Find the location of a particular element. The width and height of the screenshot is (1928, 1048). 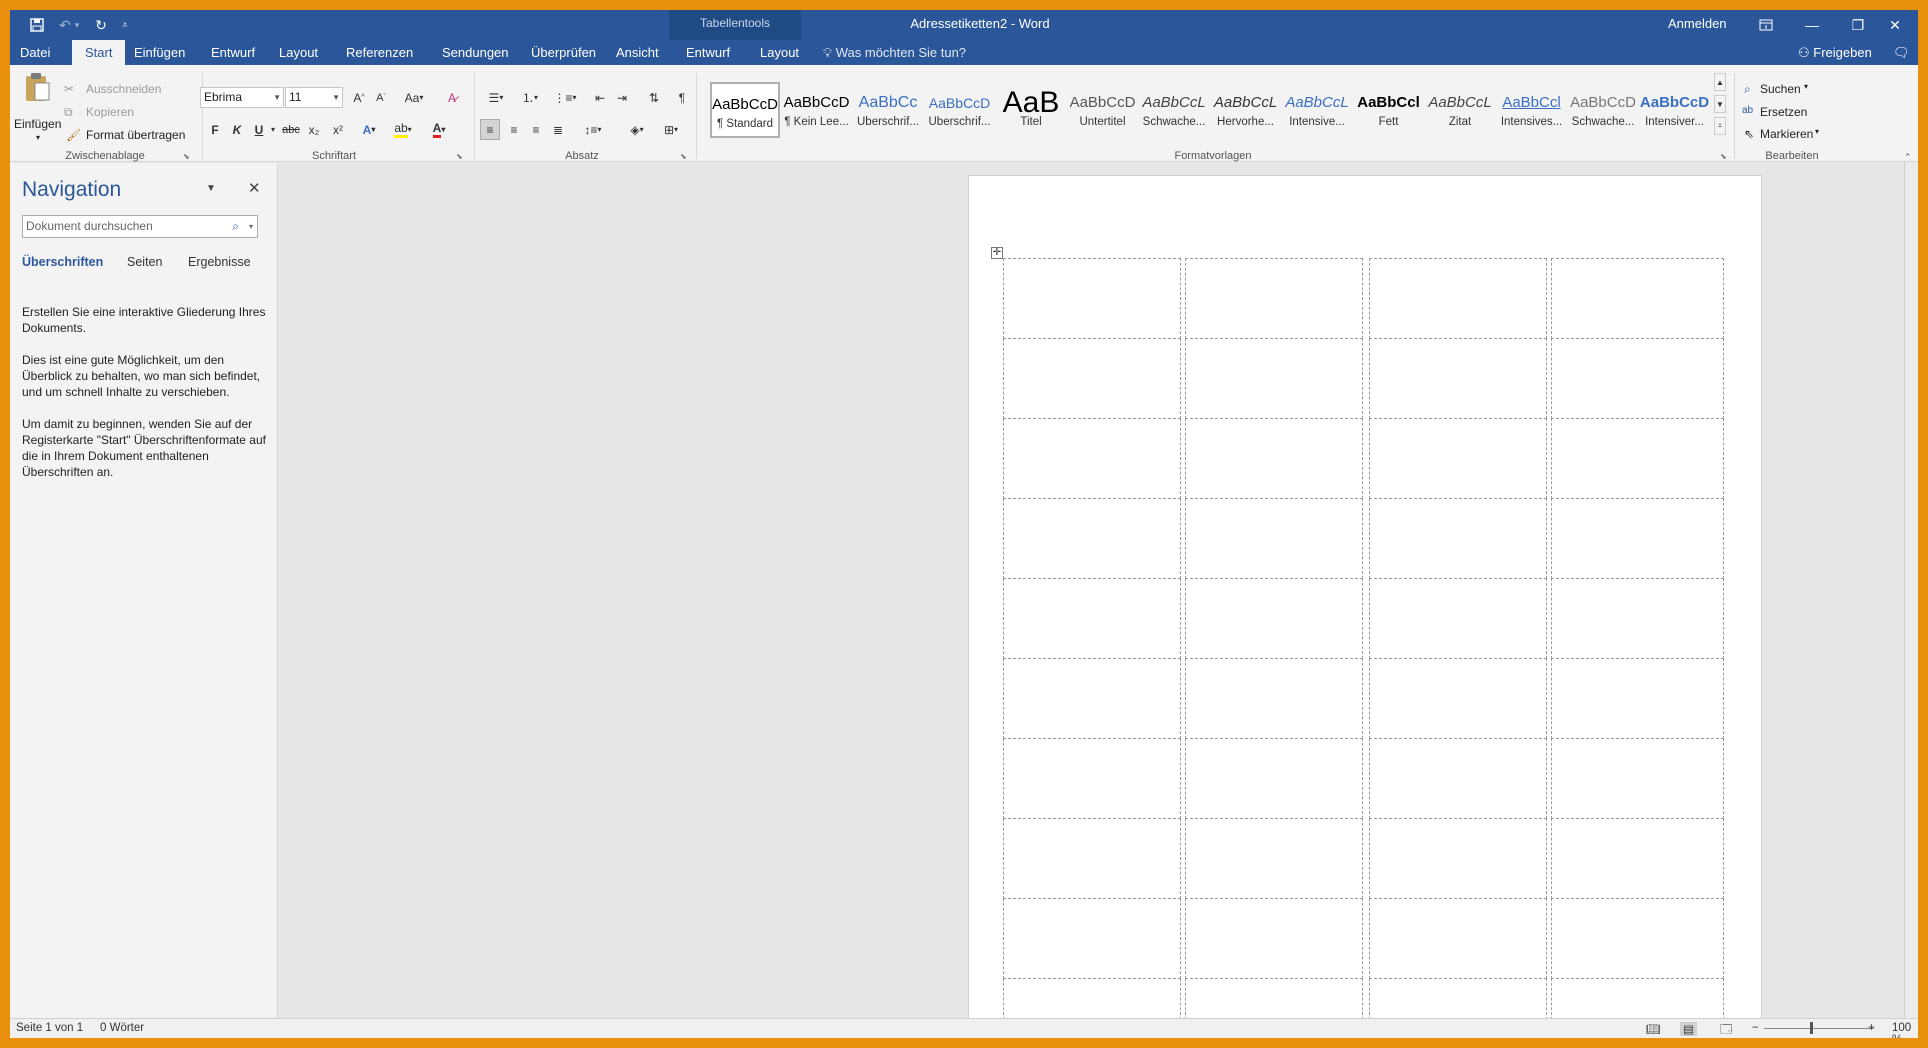

undo-dropdown-icon: ▾ is located at coordinates (77, 25).